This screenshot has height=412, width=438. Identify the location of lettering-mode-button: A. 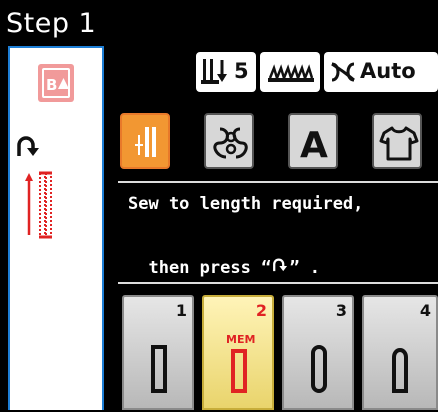
(313, 141).